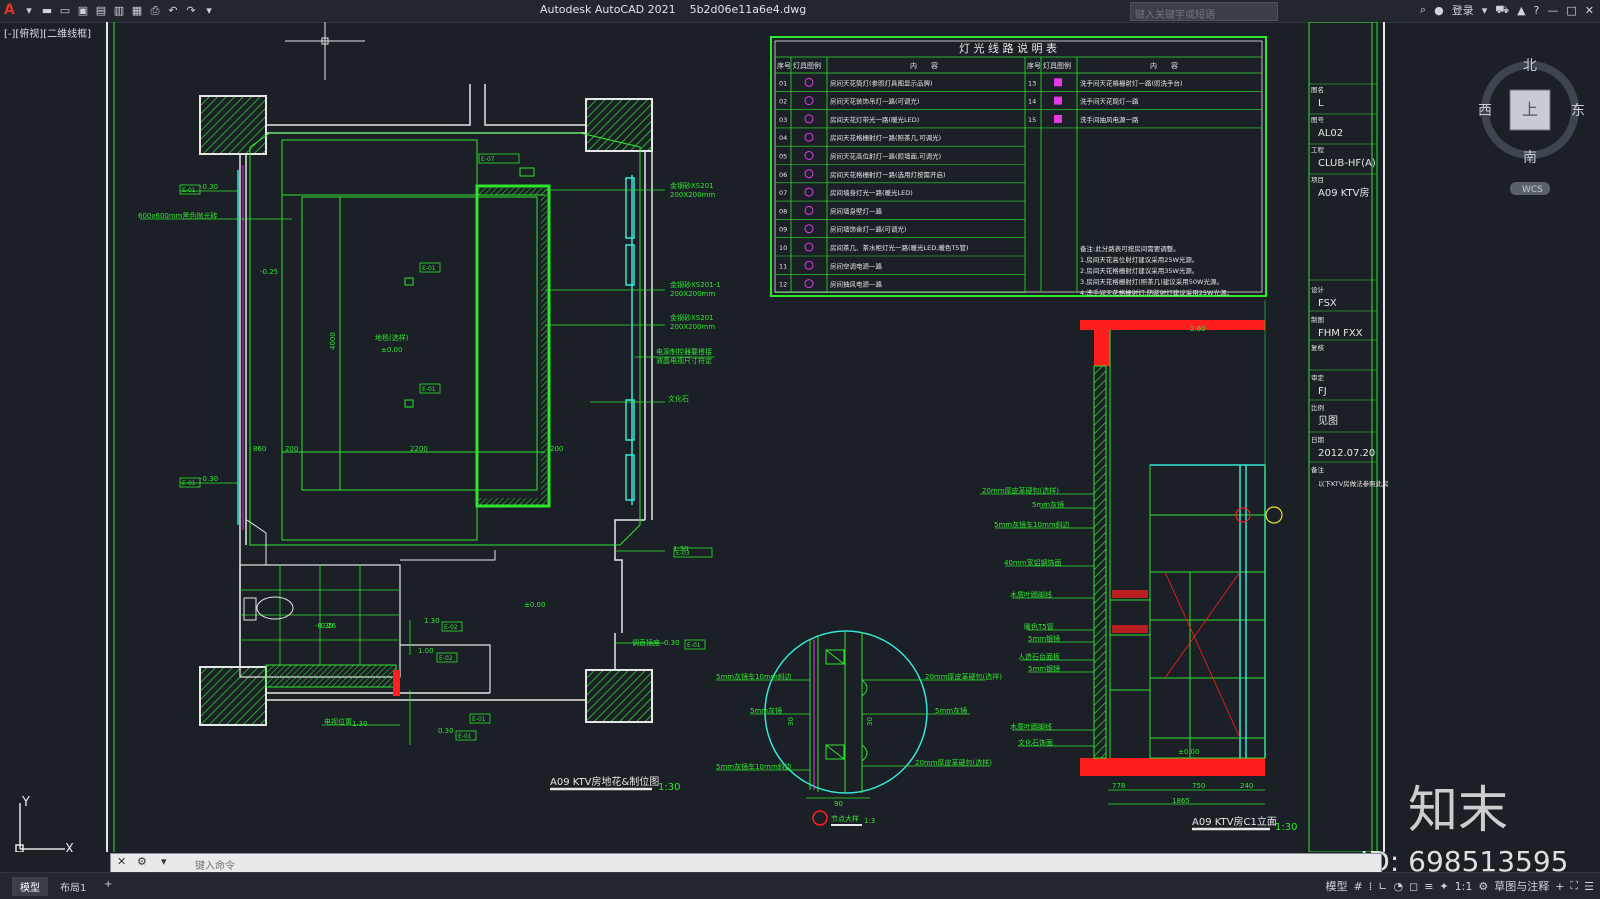 This screenshot has height=899, width=1600. Describe the element at coordinates (338, 721) in the screenshot. I see `plan-label: 电视位置` at that location.